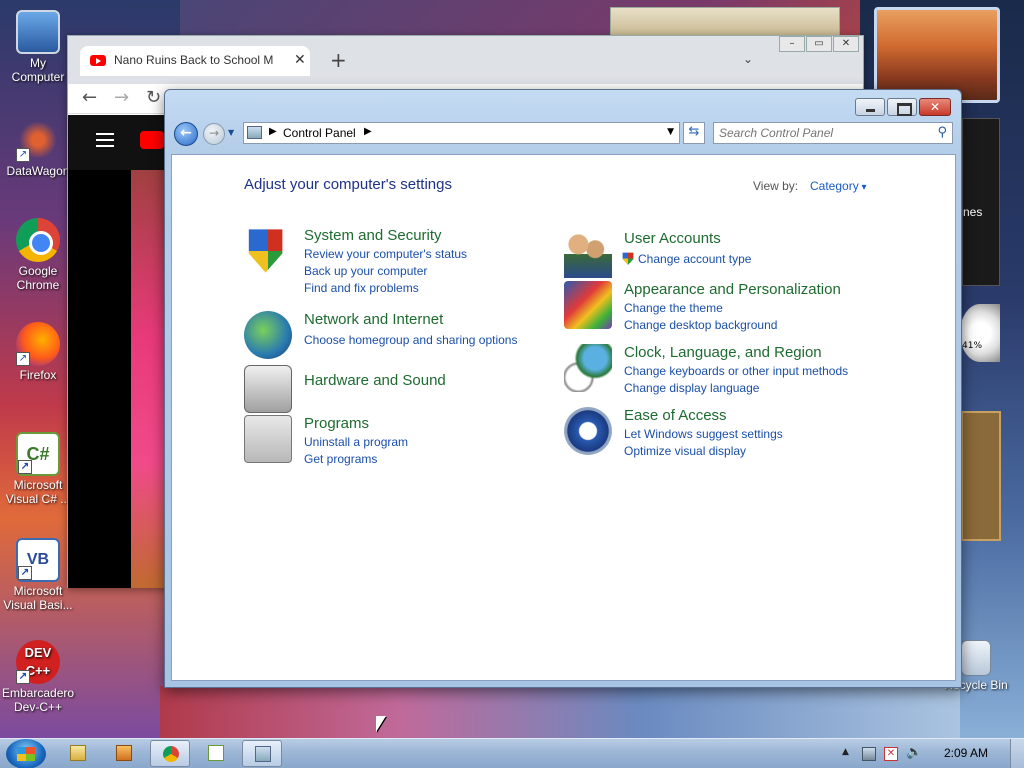 Image resolution: width=1024 pixels, height=768 pixels. What do you see at coordinates (563, 104) in the screenshot?
I see `cp-title-bar: ✕` at bounding box center [563, 104].